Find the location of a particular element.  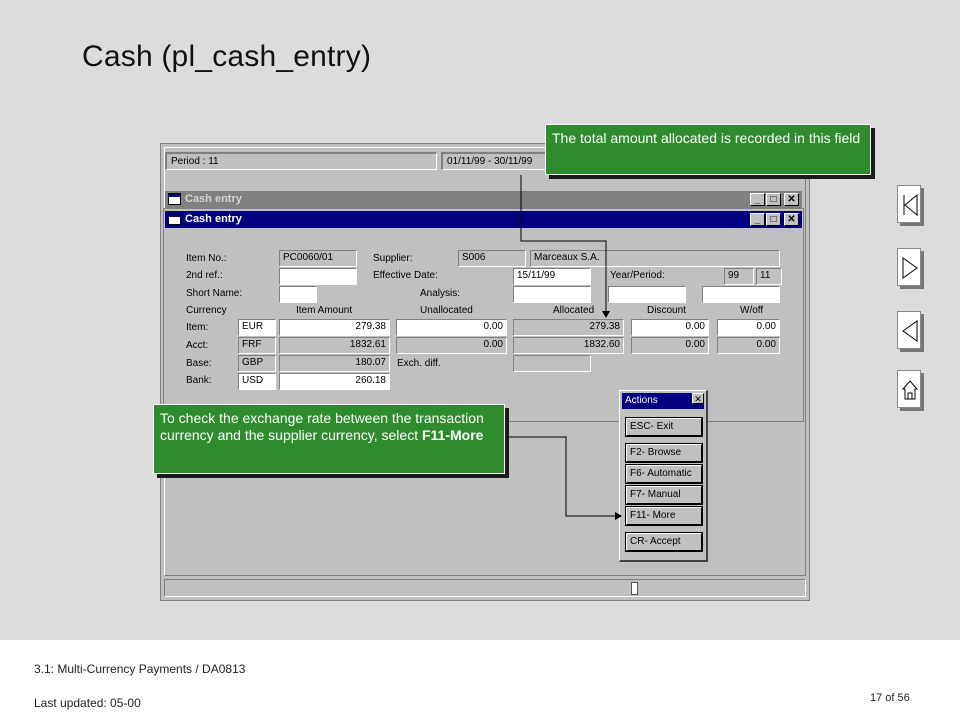

second-ref-field is located at coordinates (318, 276).